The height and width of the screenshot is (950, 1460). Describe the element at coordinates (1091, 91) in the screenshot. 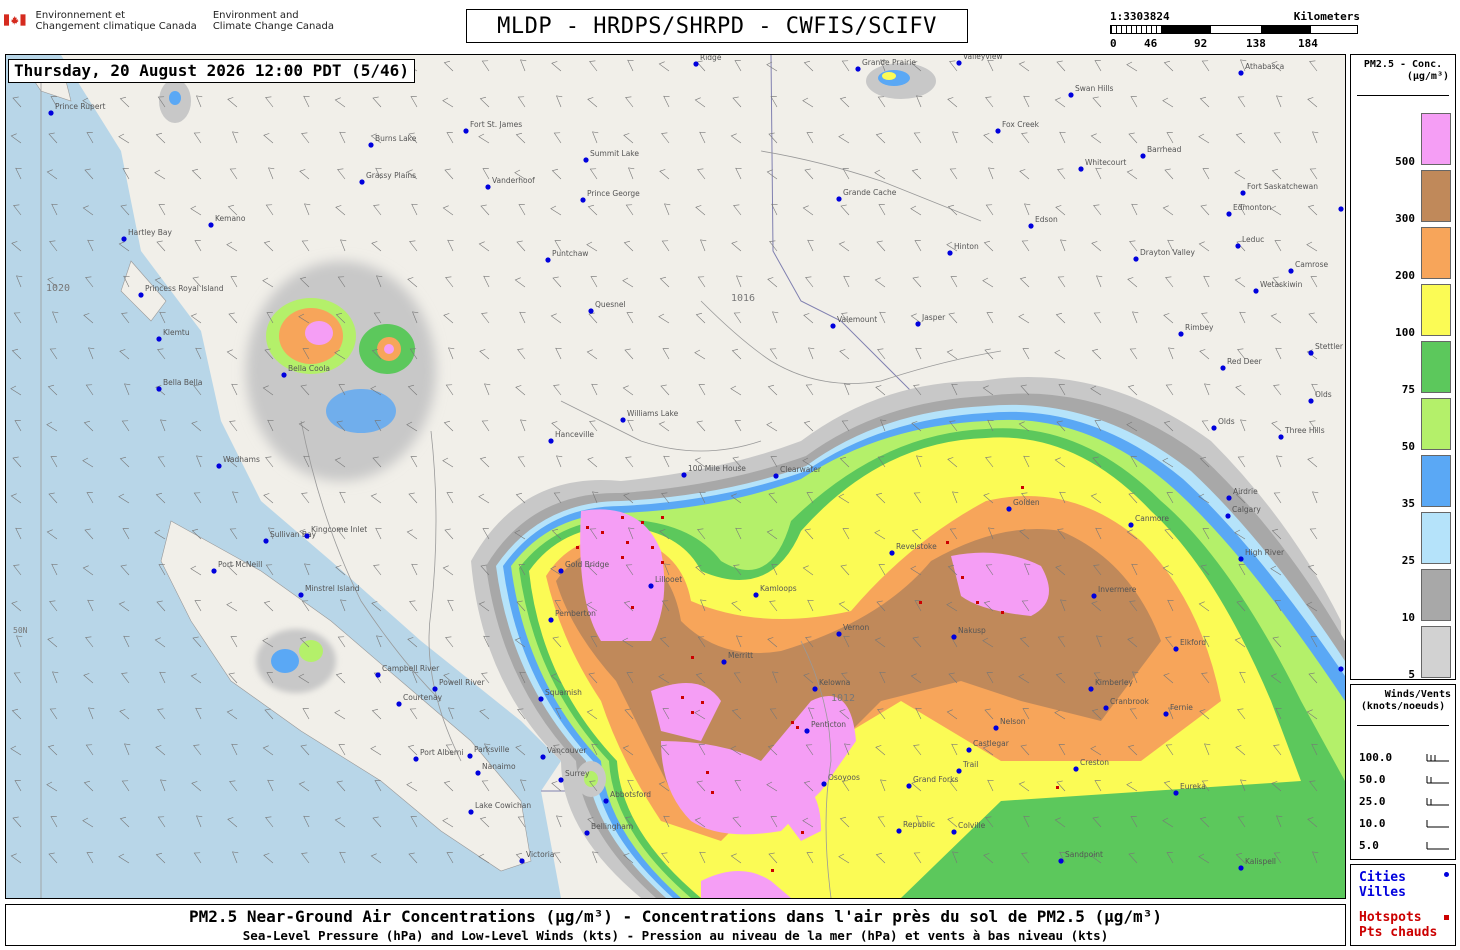

I see `city-marker: Swan Hills` at that location.